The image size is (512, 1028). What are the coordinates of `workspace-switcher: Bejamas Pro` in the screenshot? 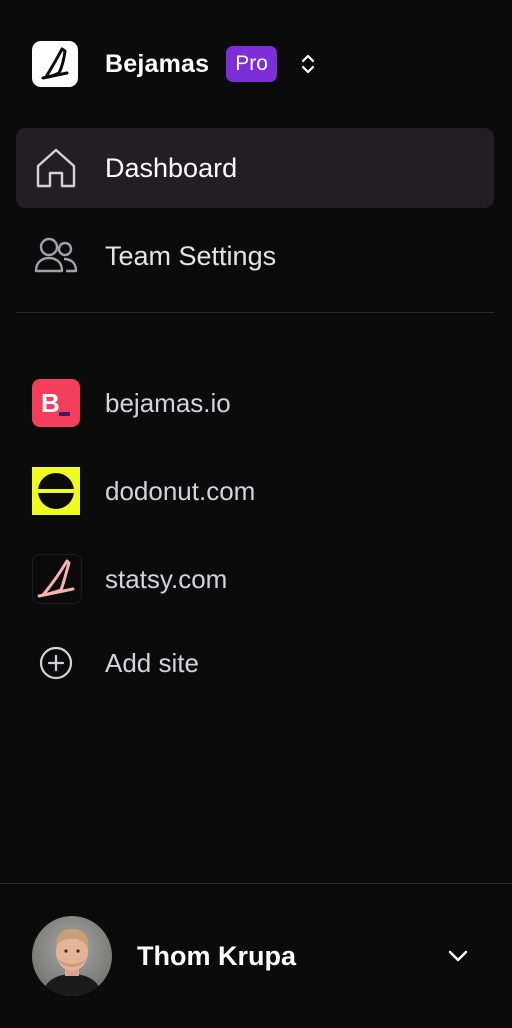 It's located at (184, 64).